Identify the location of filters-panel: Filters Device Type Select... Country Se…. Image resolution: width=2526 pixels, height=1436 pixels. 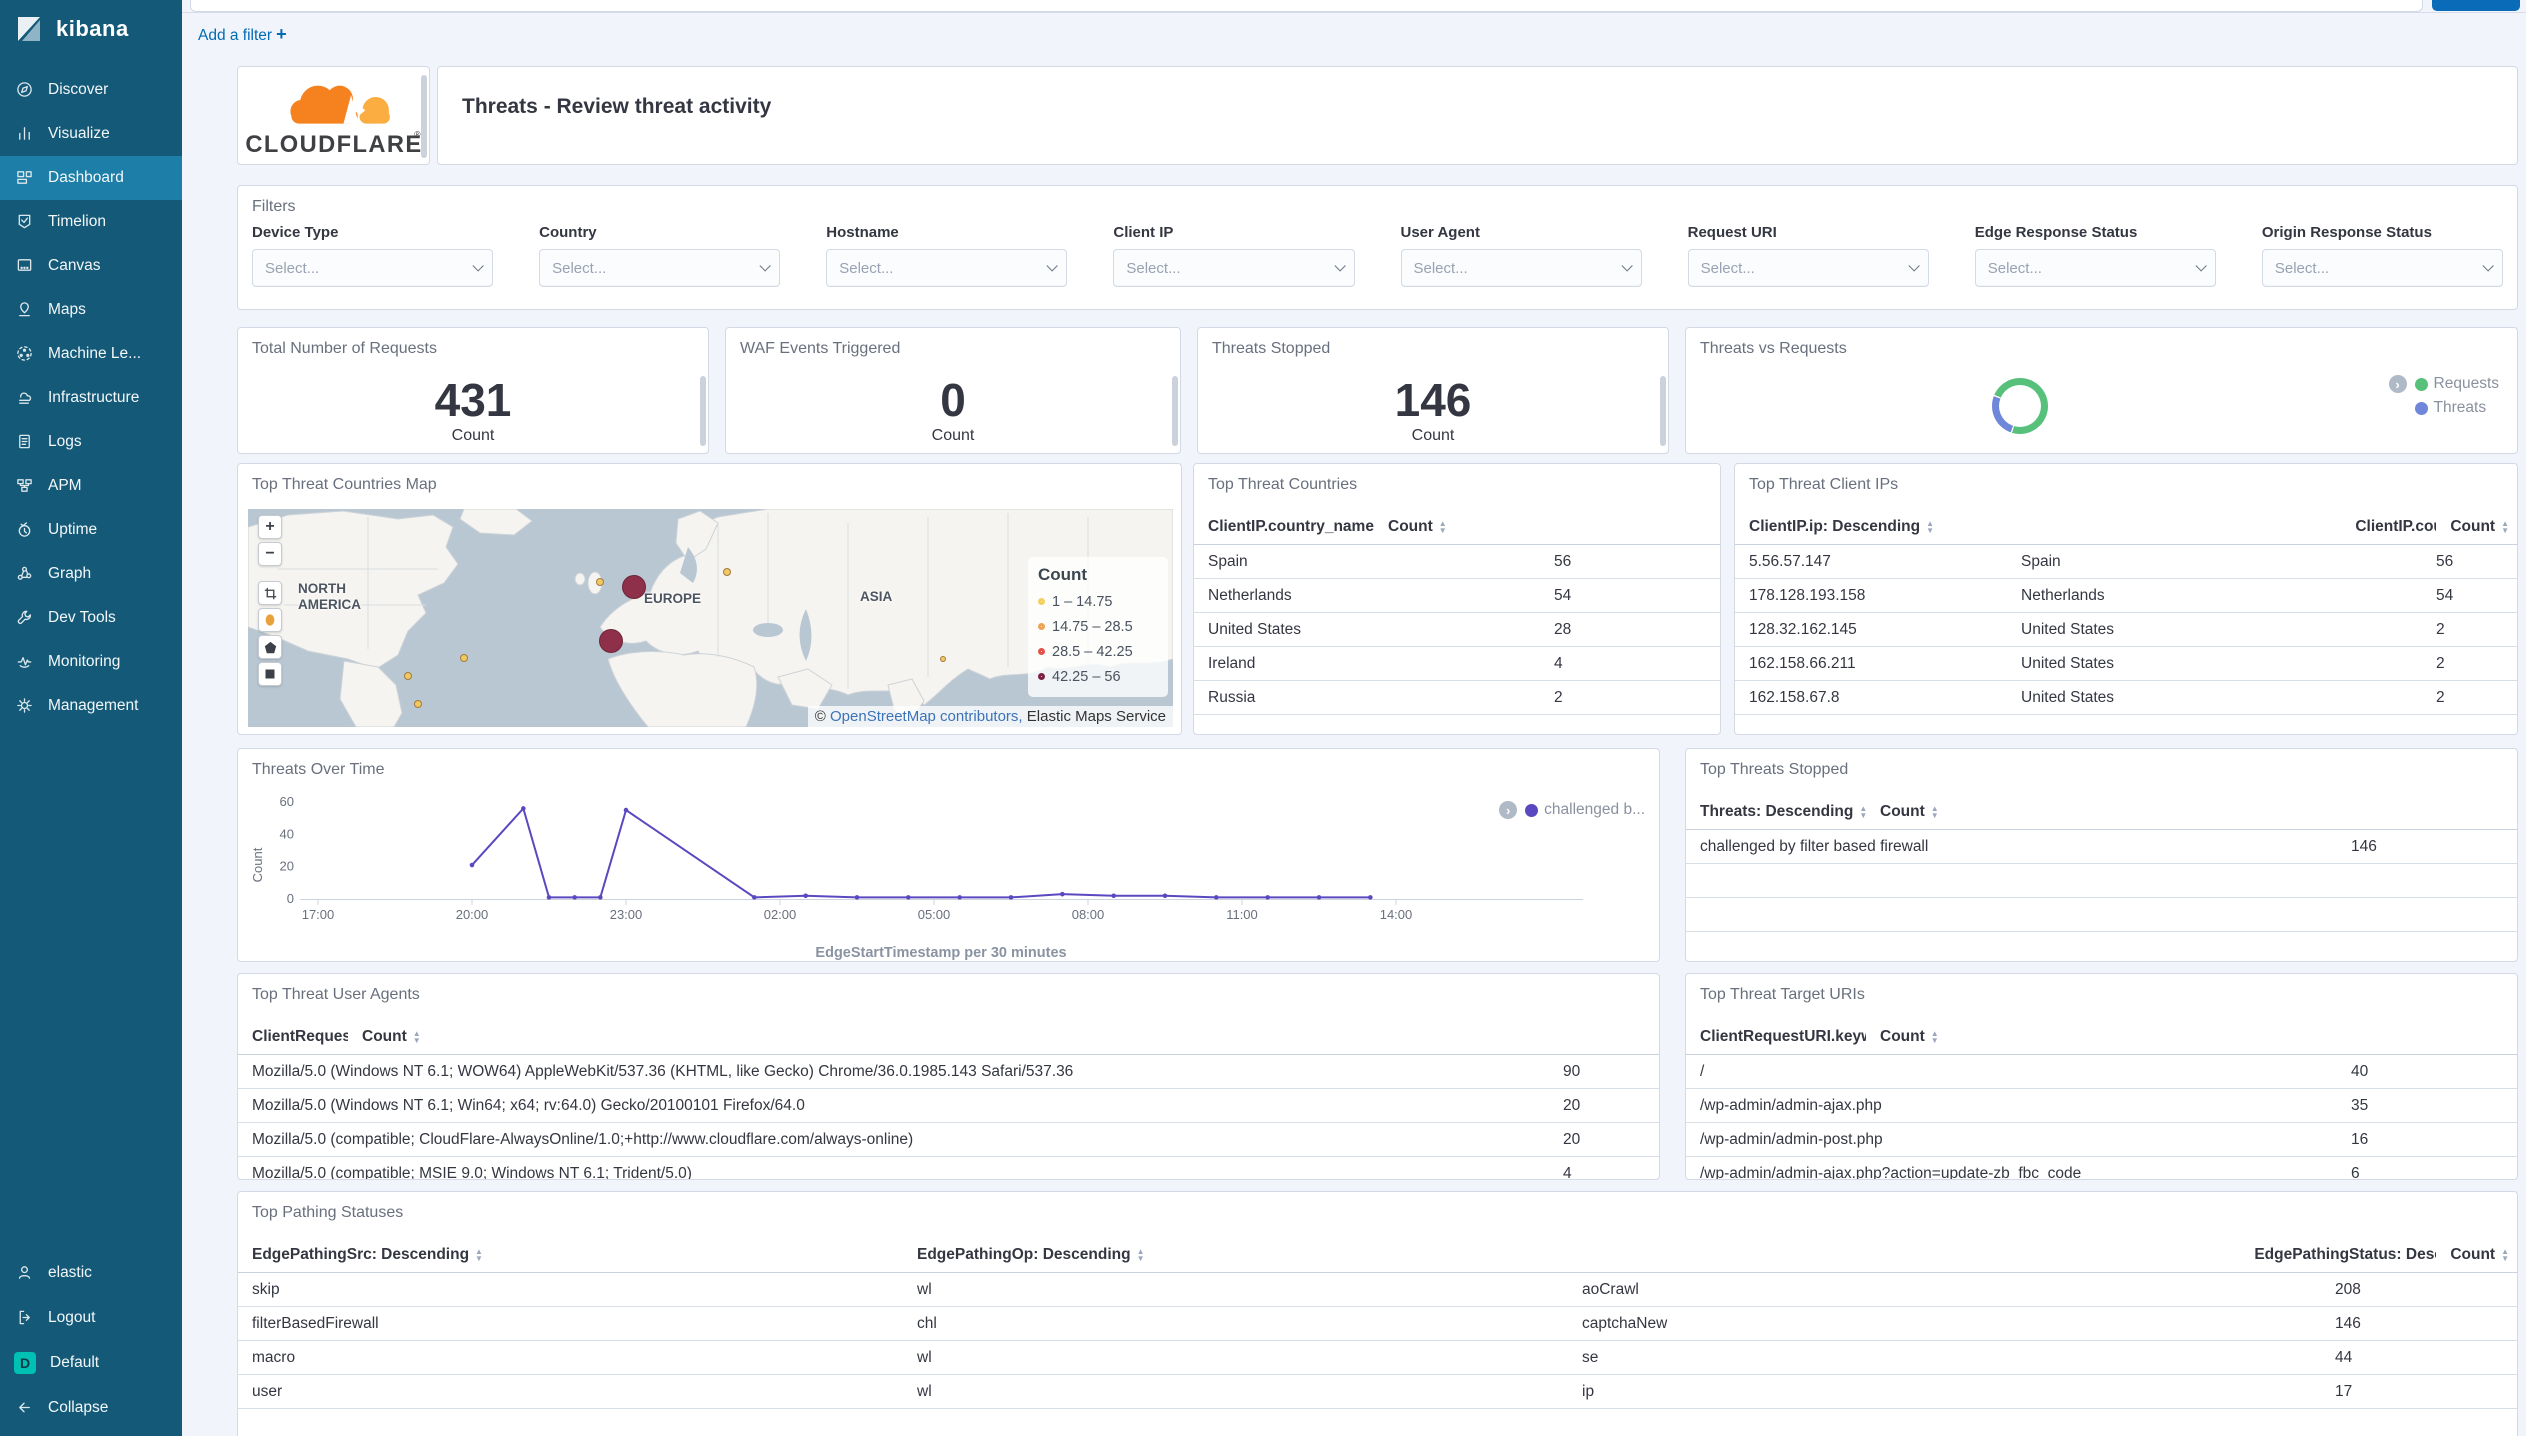
(1377, 247).